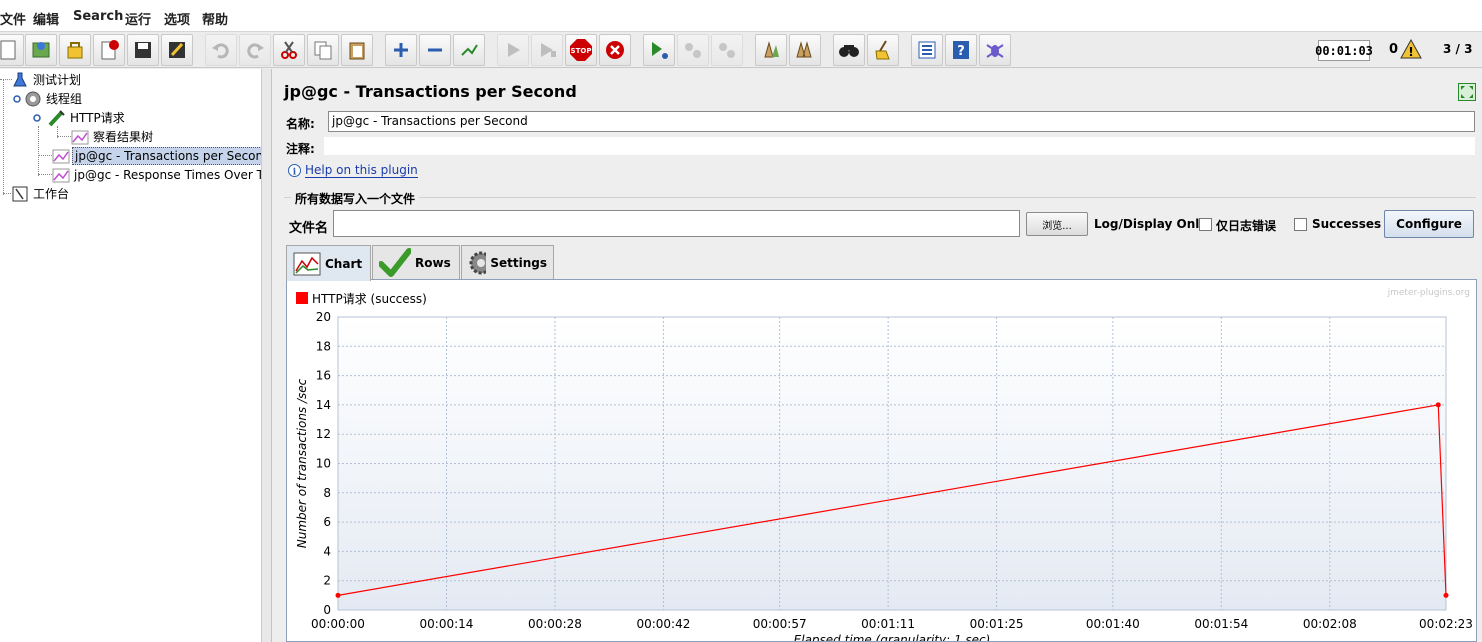  What do you see at coordinates (369, 299) in the screenshot?
I see `legend-label: HTTP请求 (success)` at bounding box center [369, 299].